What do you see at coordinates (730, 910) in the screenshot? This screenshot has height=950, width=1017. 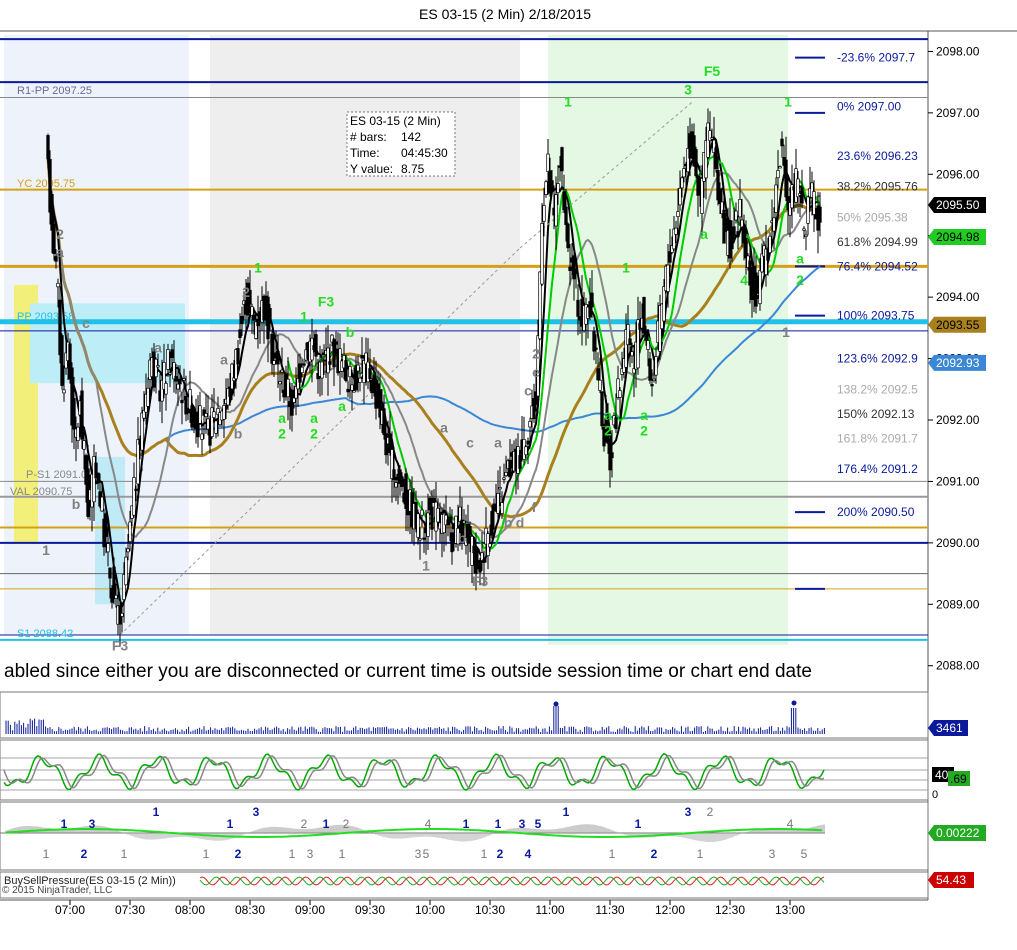 I see `x-tick-label: 12:30` at bounding box center [730, 910].